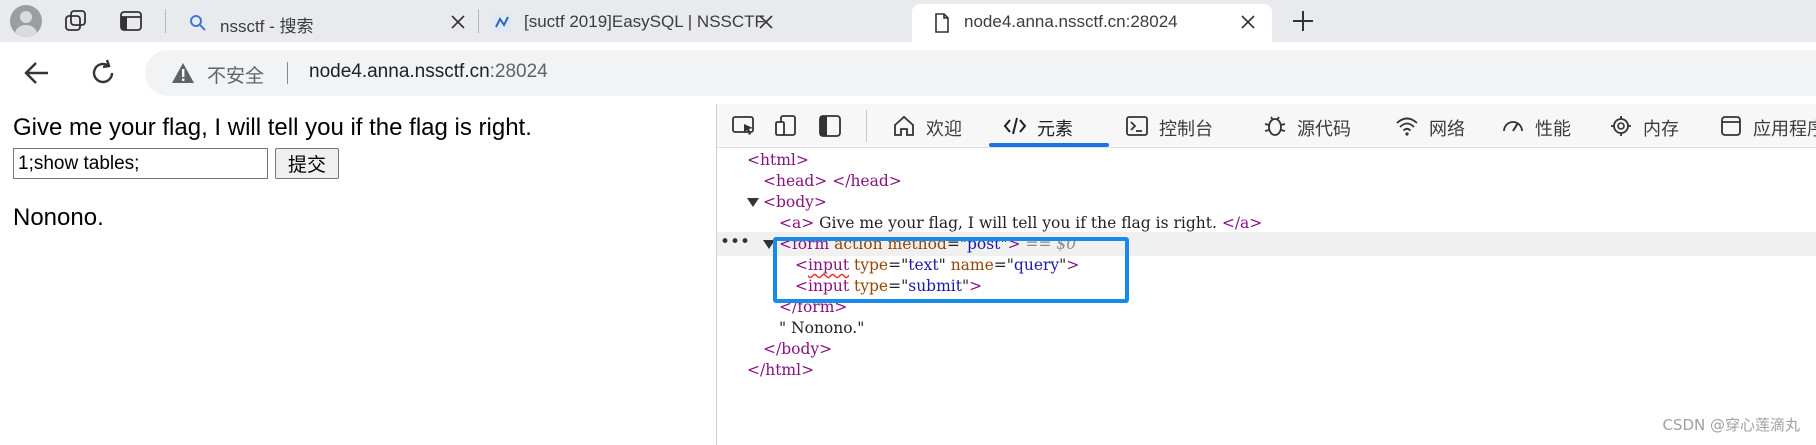  I want to click on device-emulation-icon, so click(786, 126).